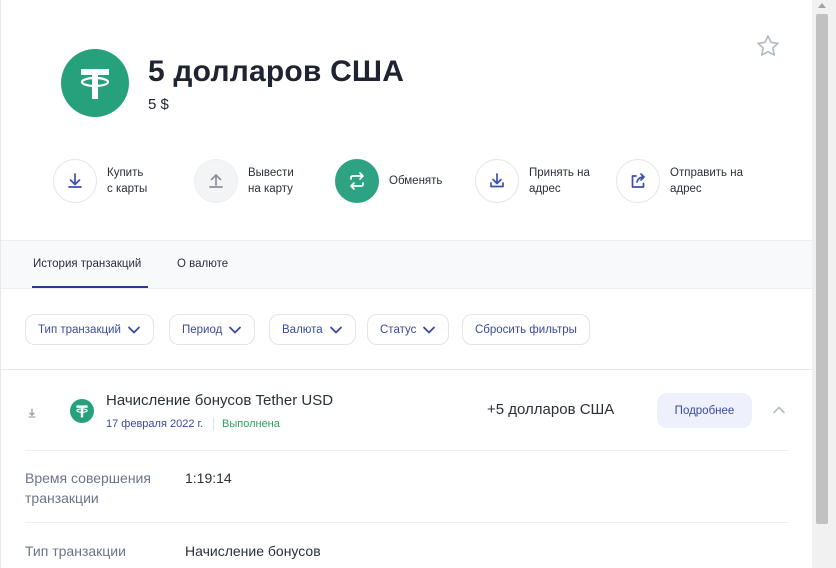 The image size is (836, 568). I want to click on filter-label: Тип транзакций, so click(79, 329).